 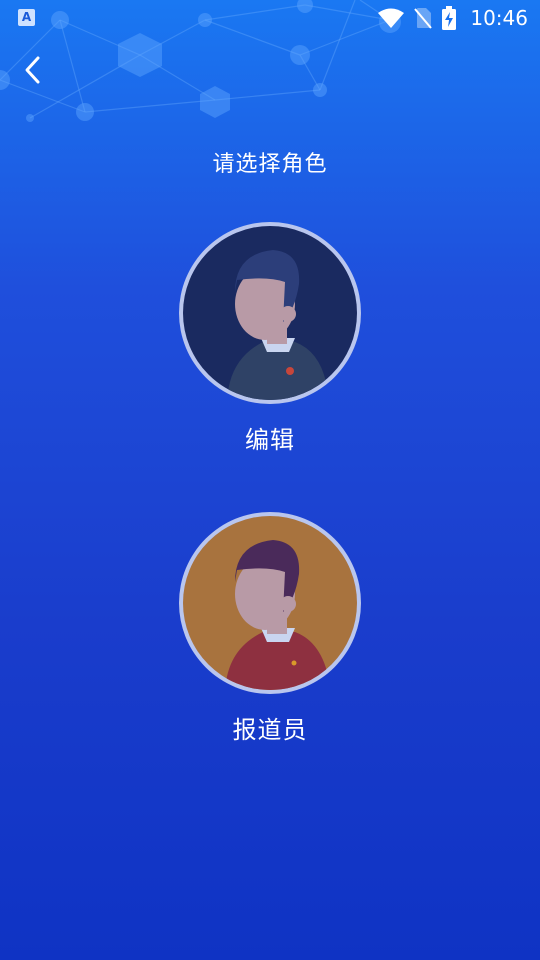 I want to click on status-icons: 10:46, so click(x=453, y=18).